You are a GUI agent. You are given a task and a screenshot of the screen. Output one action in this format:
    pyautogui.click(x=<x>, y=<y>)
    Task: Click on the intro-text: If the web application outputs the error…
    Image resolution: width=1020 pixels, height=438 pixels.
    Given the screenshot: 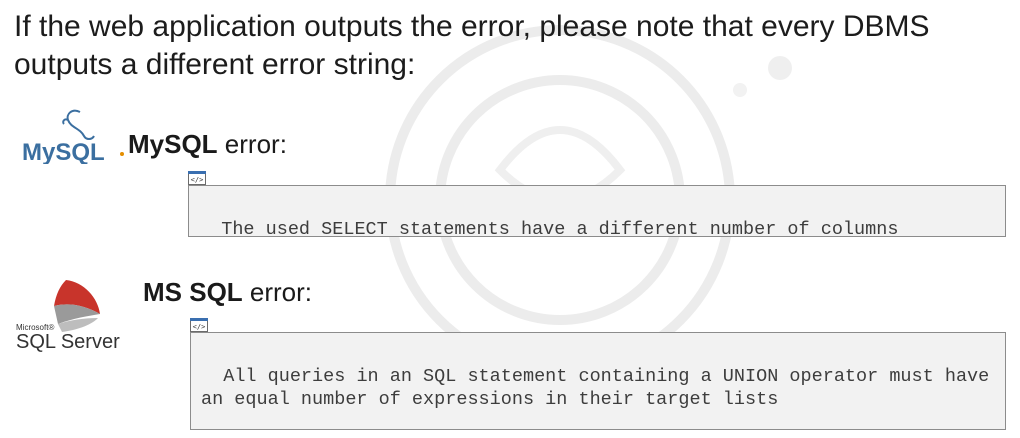 What is the action you would take?
    pyautogui.click(x=472, y=45)
    